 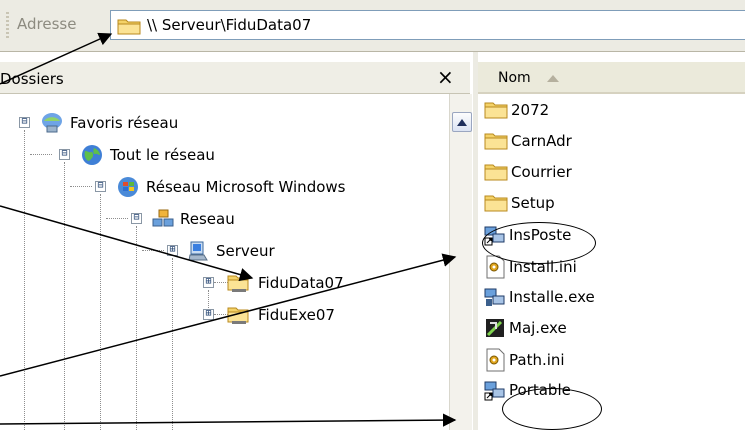 I want to click on ini-file-icon, so click(x=495, y=360).